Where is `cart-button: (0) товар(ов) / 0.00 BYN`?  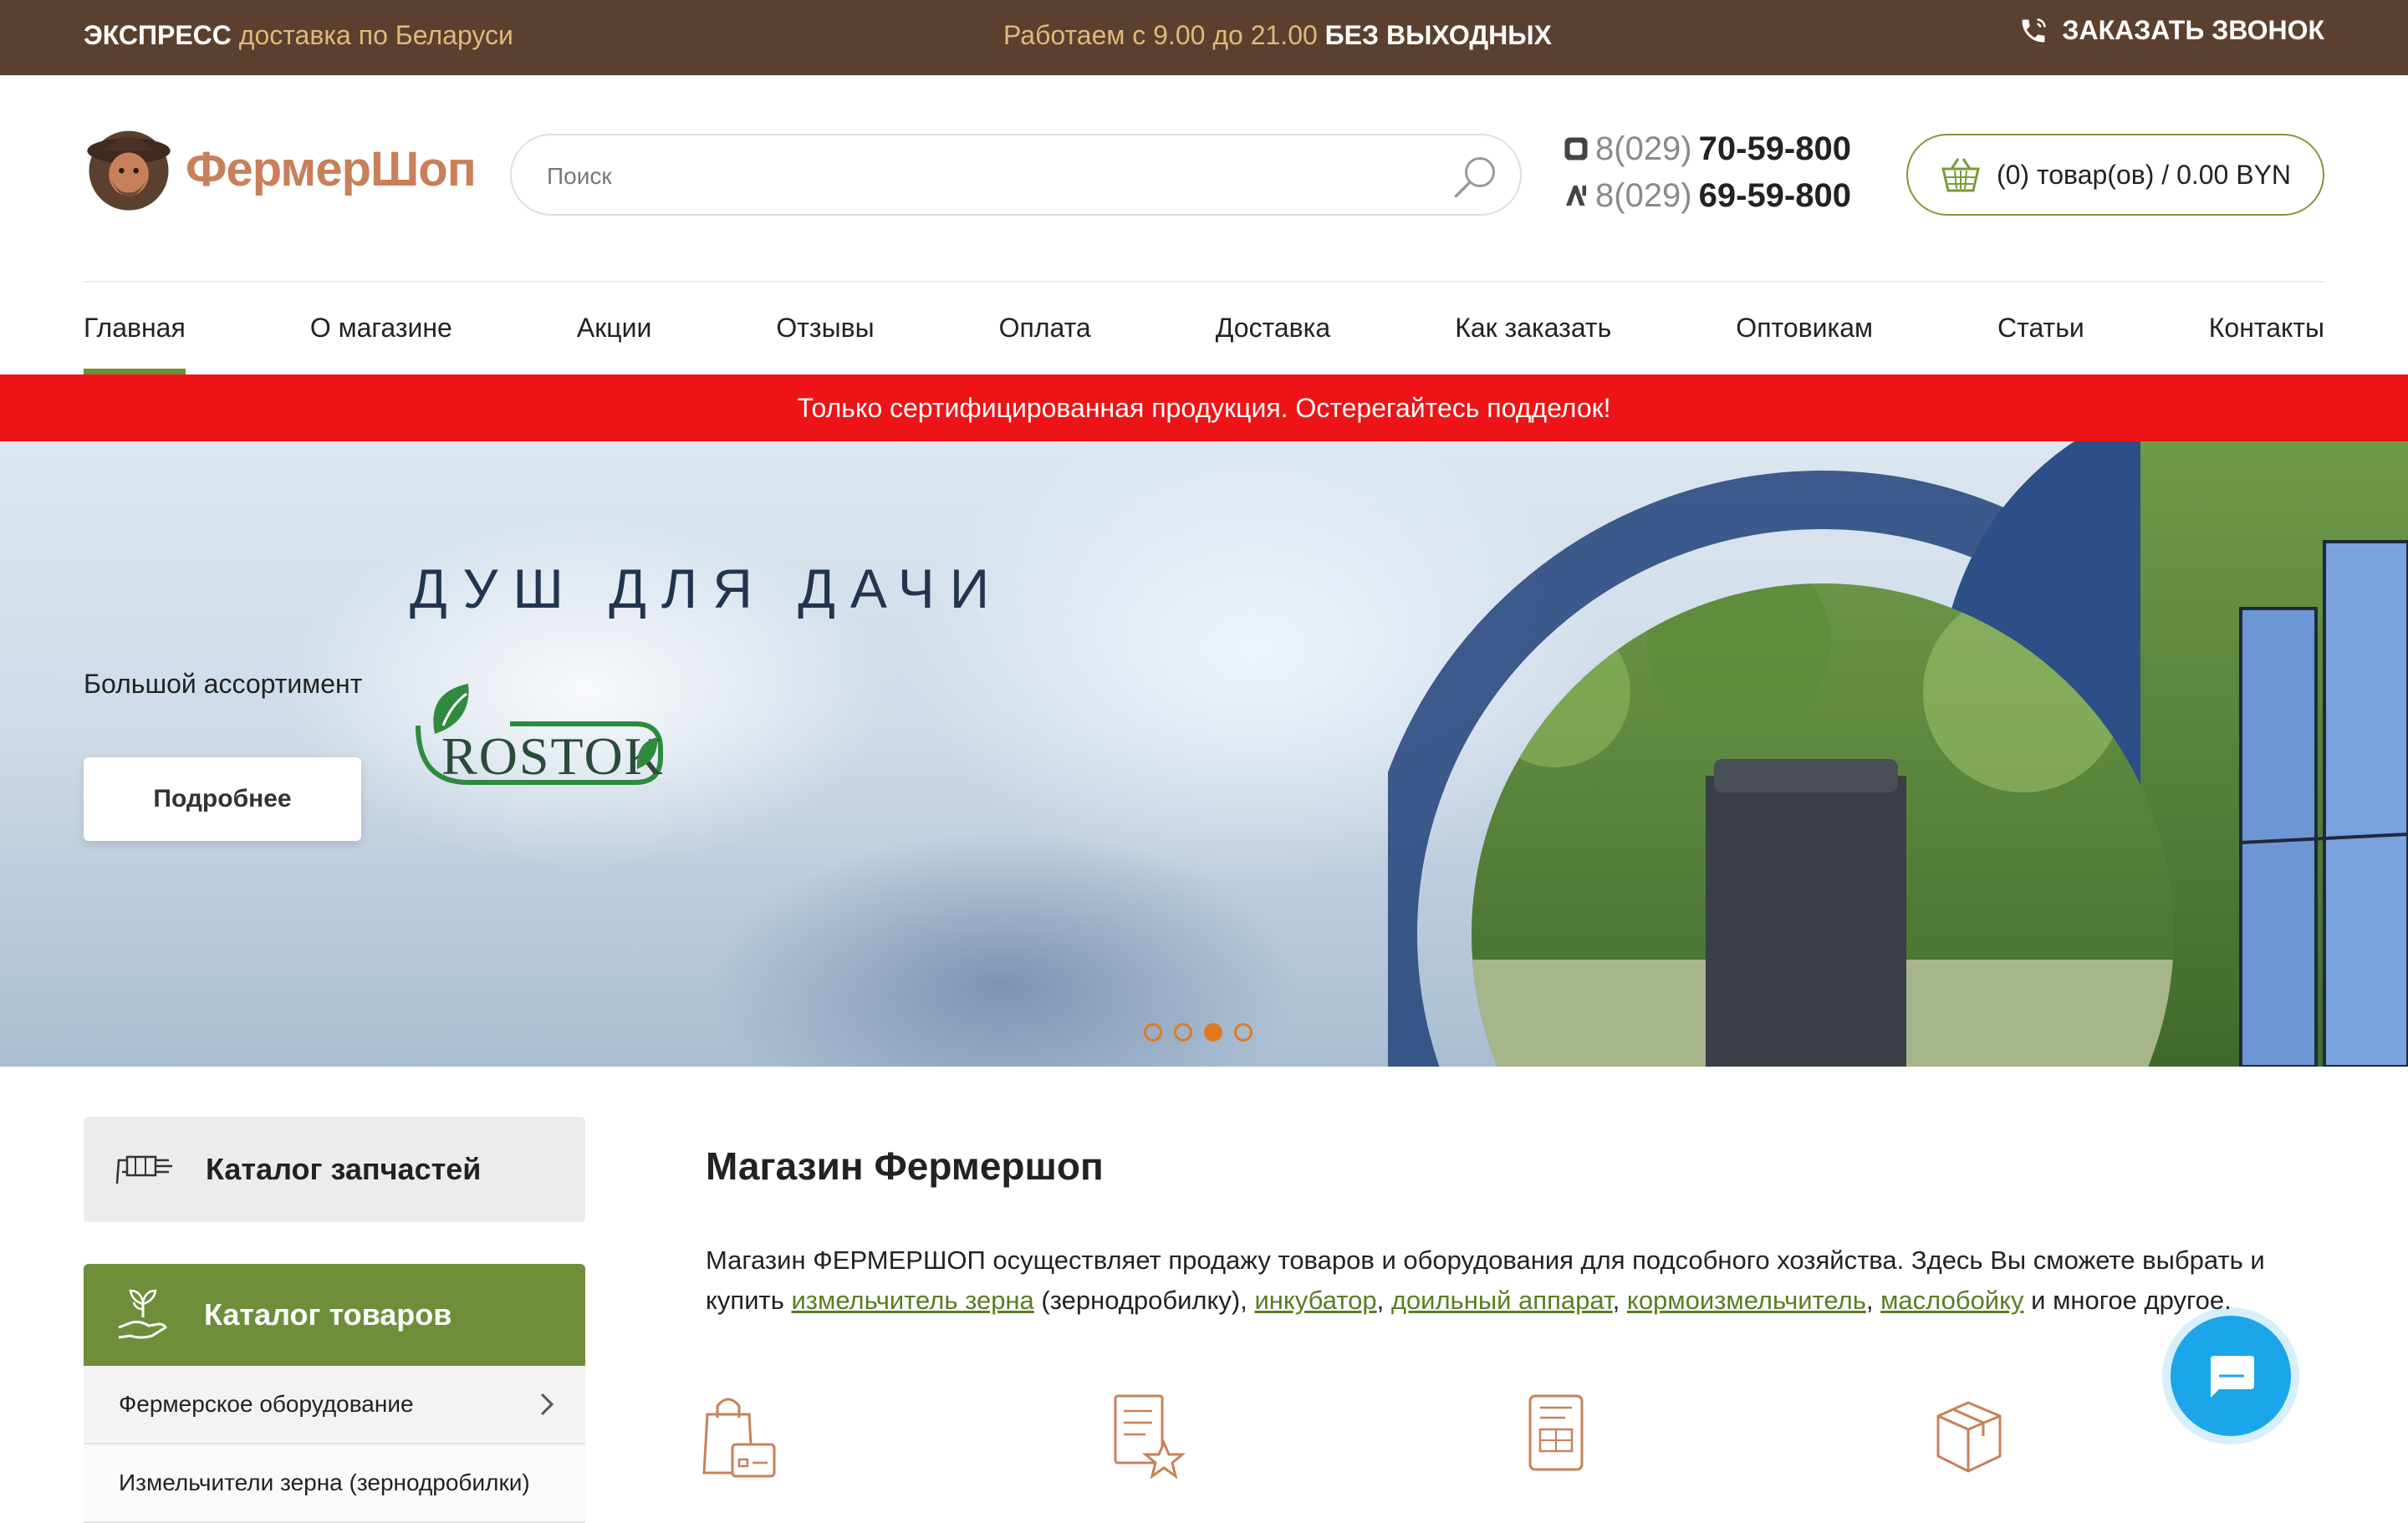
cart-button: (0) товар(ов) / 0.00 BYN is located at coordinates (2115, 175).